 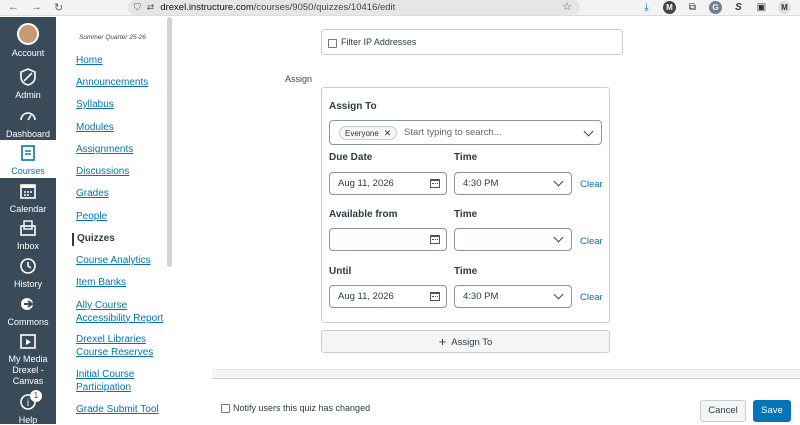 I want to click on global-nav-label: History, so click(x=27, y=284).